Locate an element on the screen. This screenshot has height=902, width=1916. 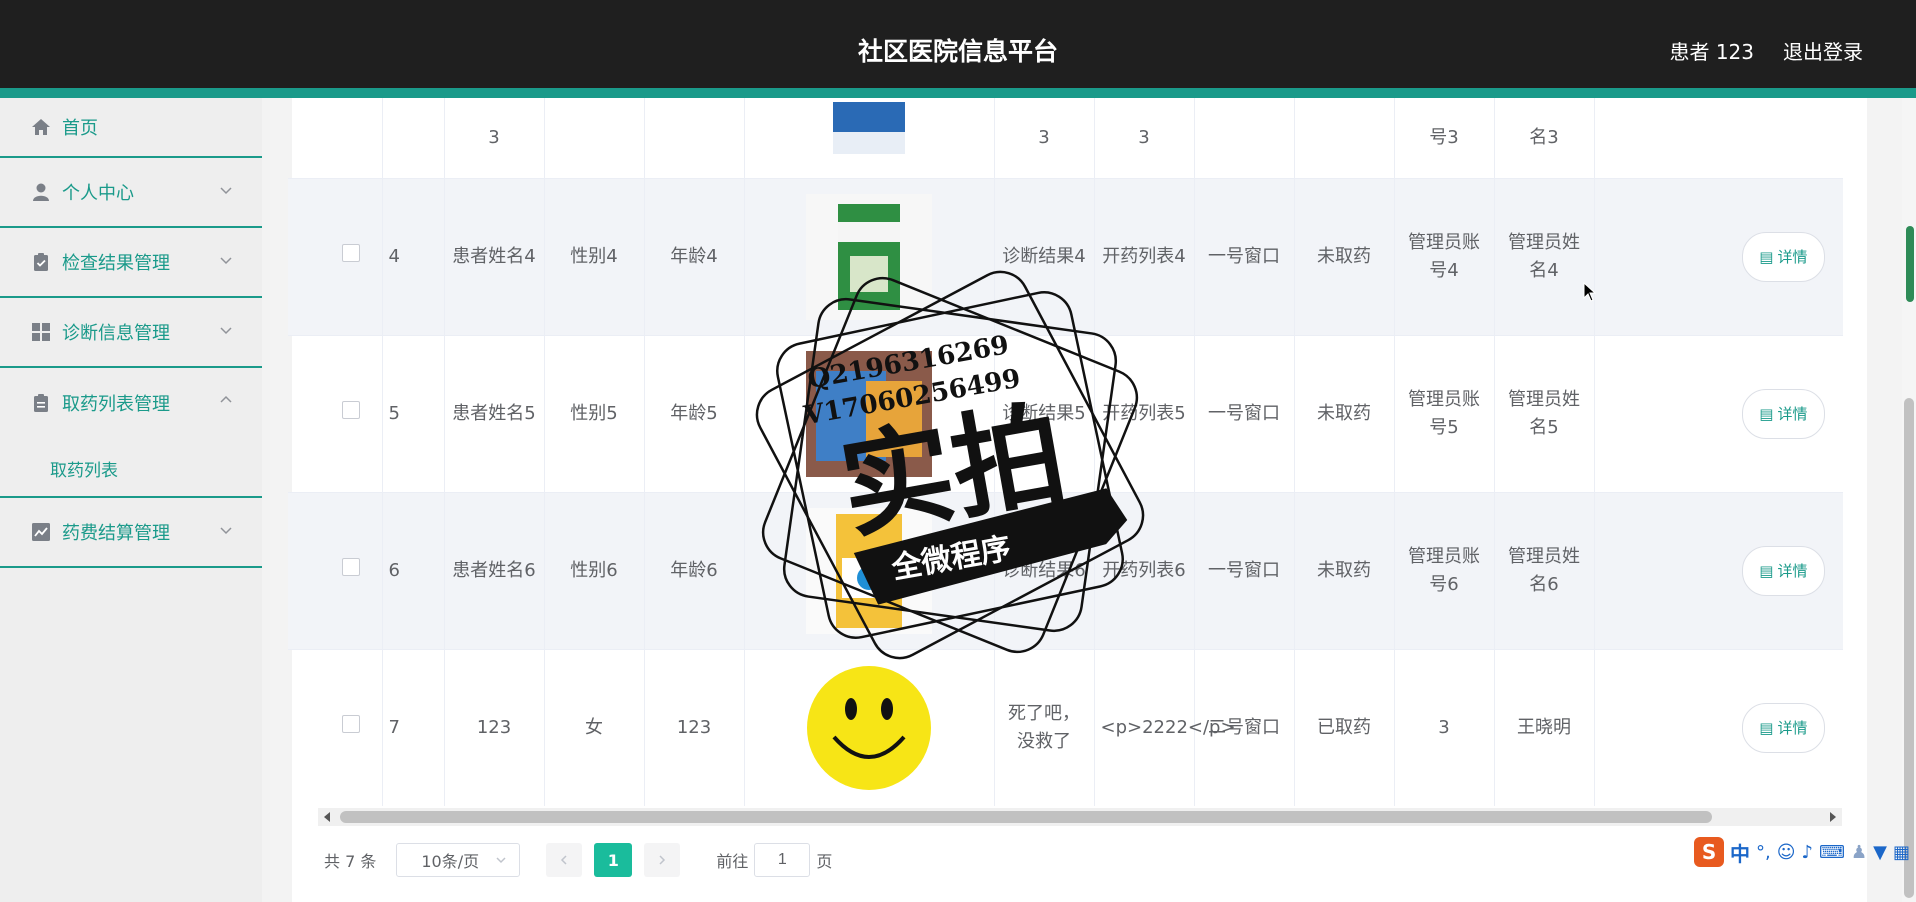
cell-diagnosis: 死了吧，没救了 is located at coordinates (1044, 727).